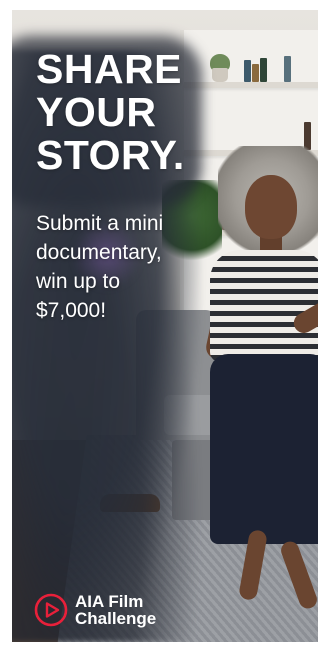 The height and width of the screenshot is (651, 327). Describe the element at coordinates (264, 449) in the screenshot. I see `woman-skirt` at that location.